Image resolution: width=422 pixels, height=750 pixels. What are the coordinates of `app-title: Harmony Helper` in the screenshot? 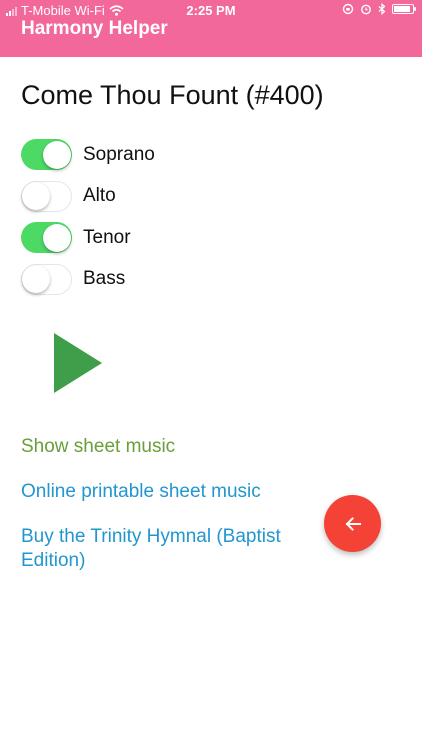 It's located at (94, 28).